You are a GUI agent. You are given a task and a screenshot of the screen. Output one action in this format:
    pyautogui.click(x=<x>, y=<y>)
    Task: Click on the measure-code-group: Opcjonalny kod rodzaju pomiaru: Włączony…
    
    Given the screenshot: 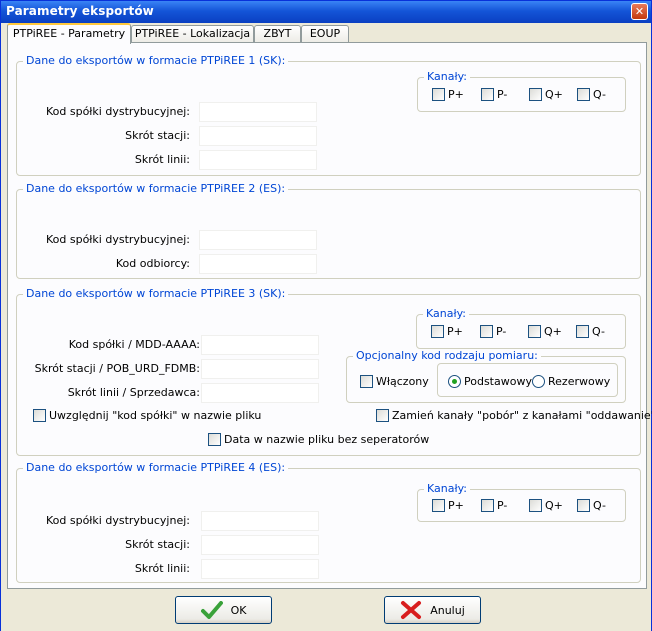 What is the action you would take?
    pyautogui.click(x=486, y=376)
    